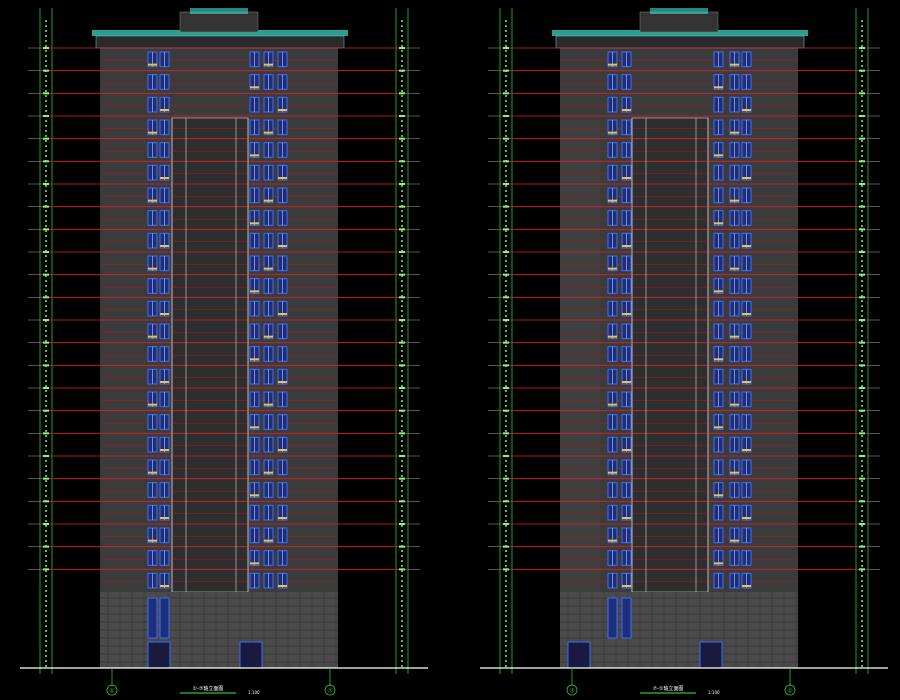 The height and width of the screenshot is (700, 900). What do you see at coordinates (580, 356) in the screenshot?
I see `blank-wing` at bounding box center [580, 356].